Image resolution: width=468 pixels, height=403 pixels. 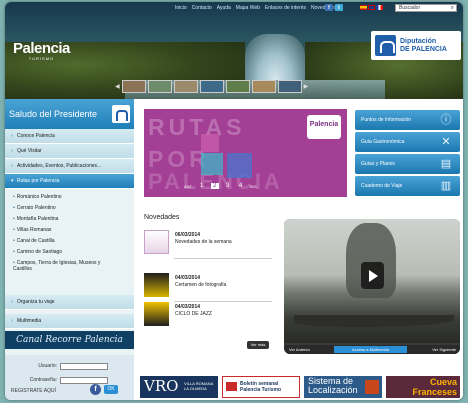 I want to click on pager-page: 1, so click(x=202, y=186).